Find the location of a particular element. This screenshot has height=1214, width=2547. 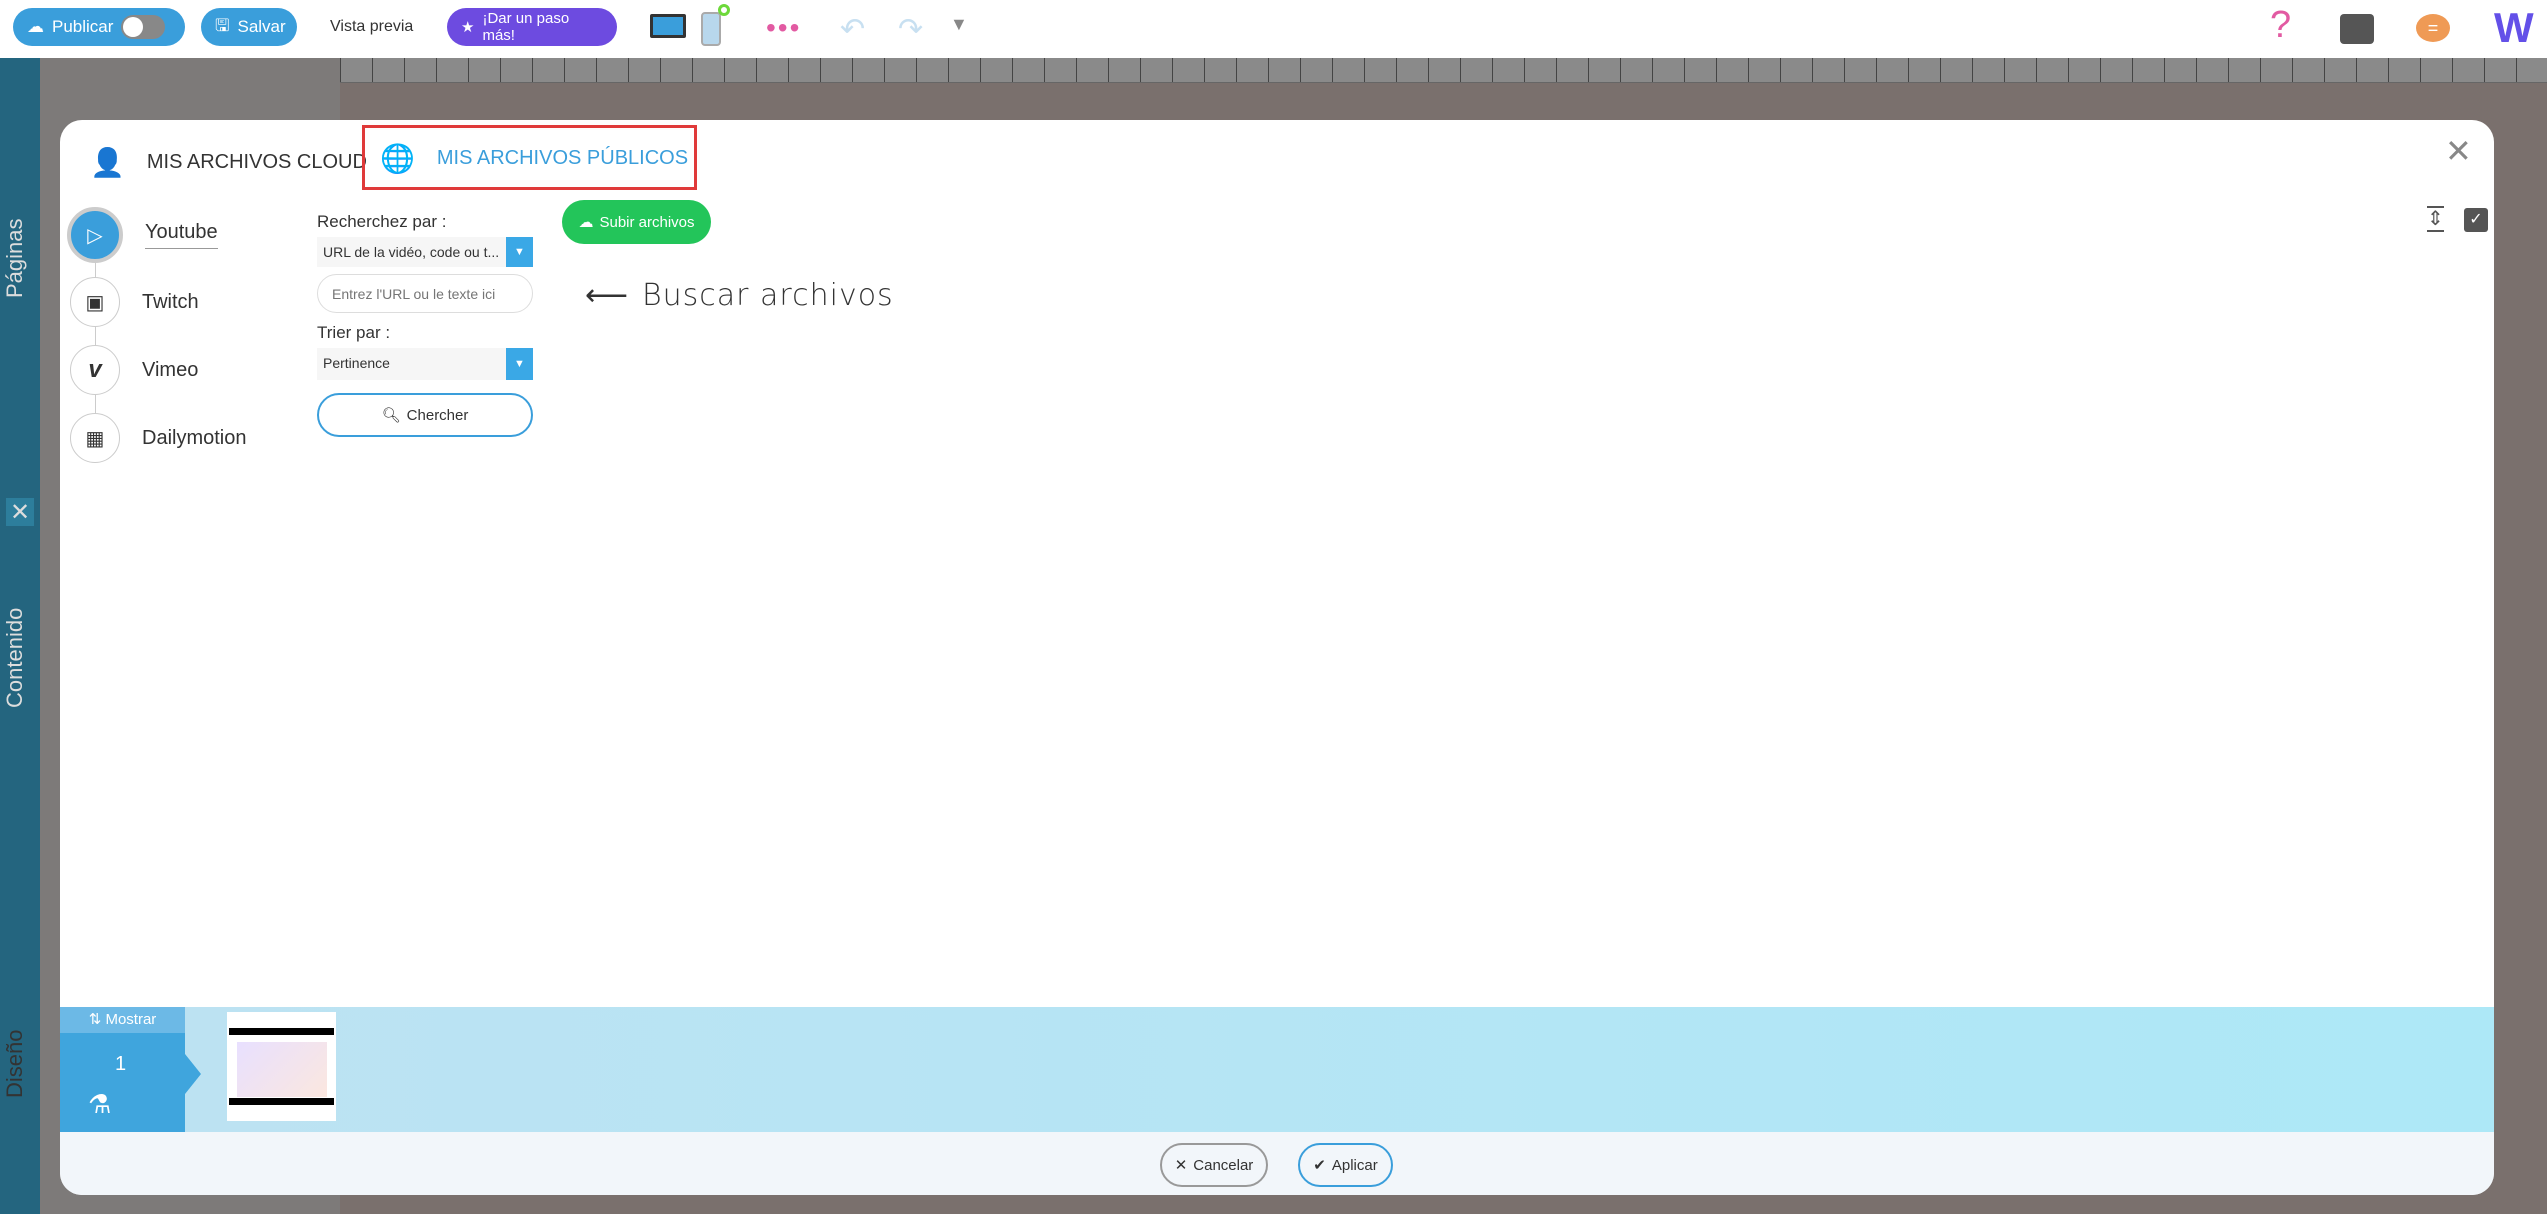

flask-icon: ⚗ is located at coordinates (99, 1104).